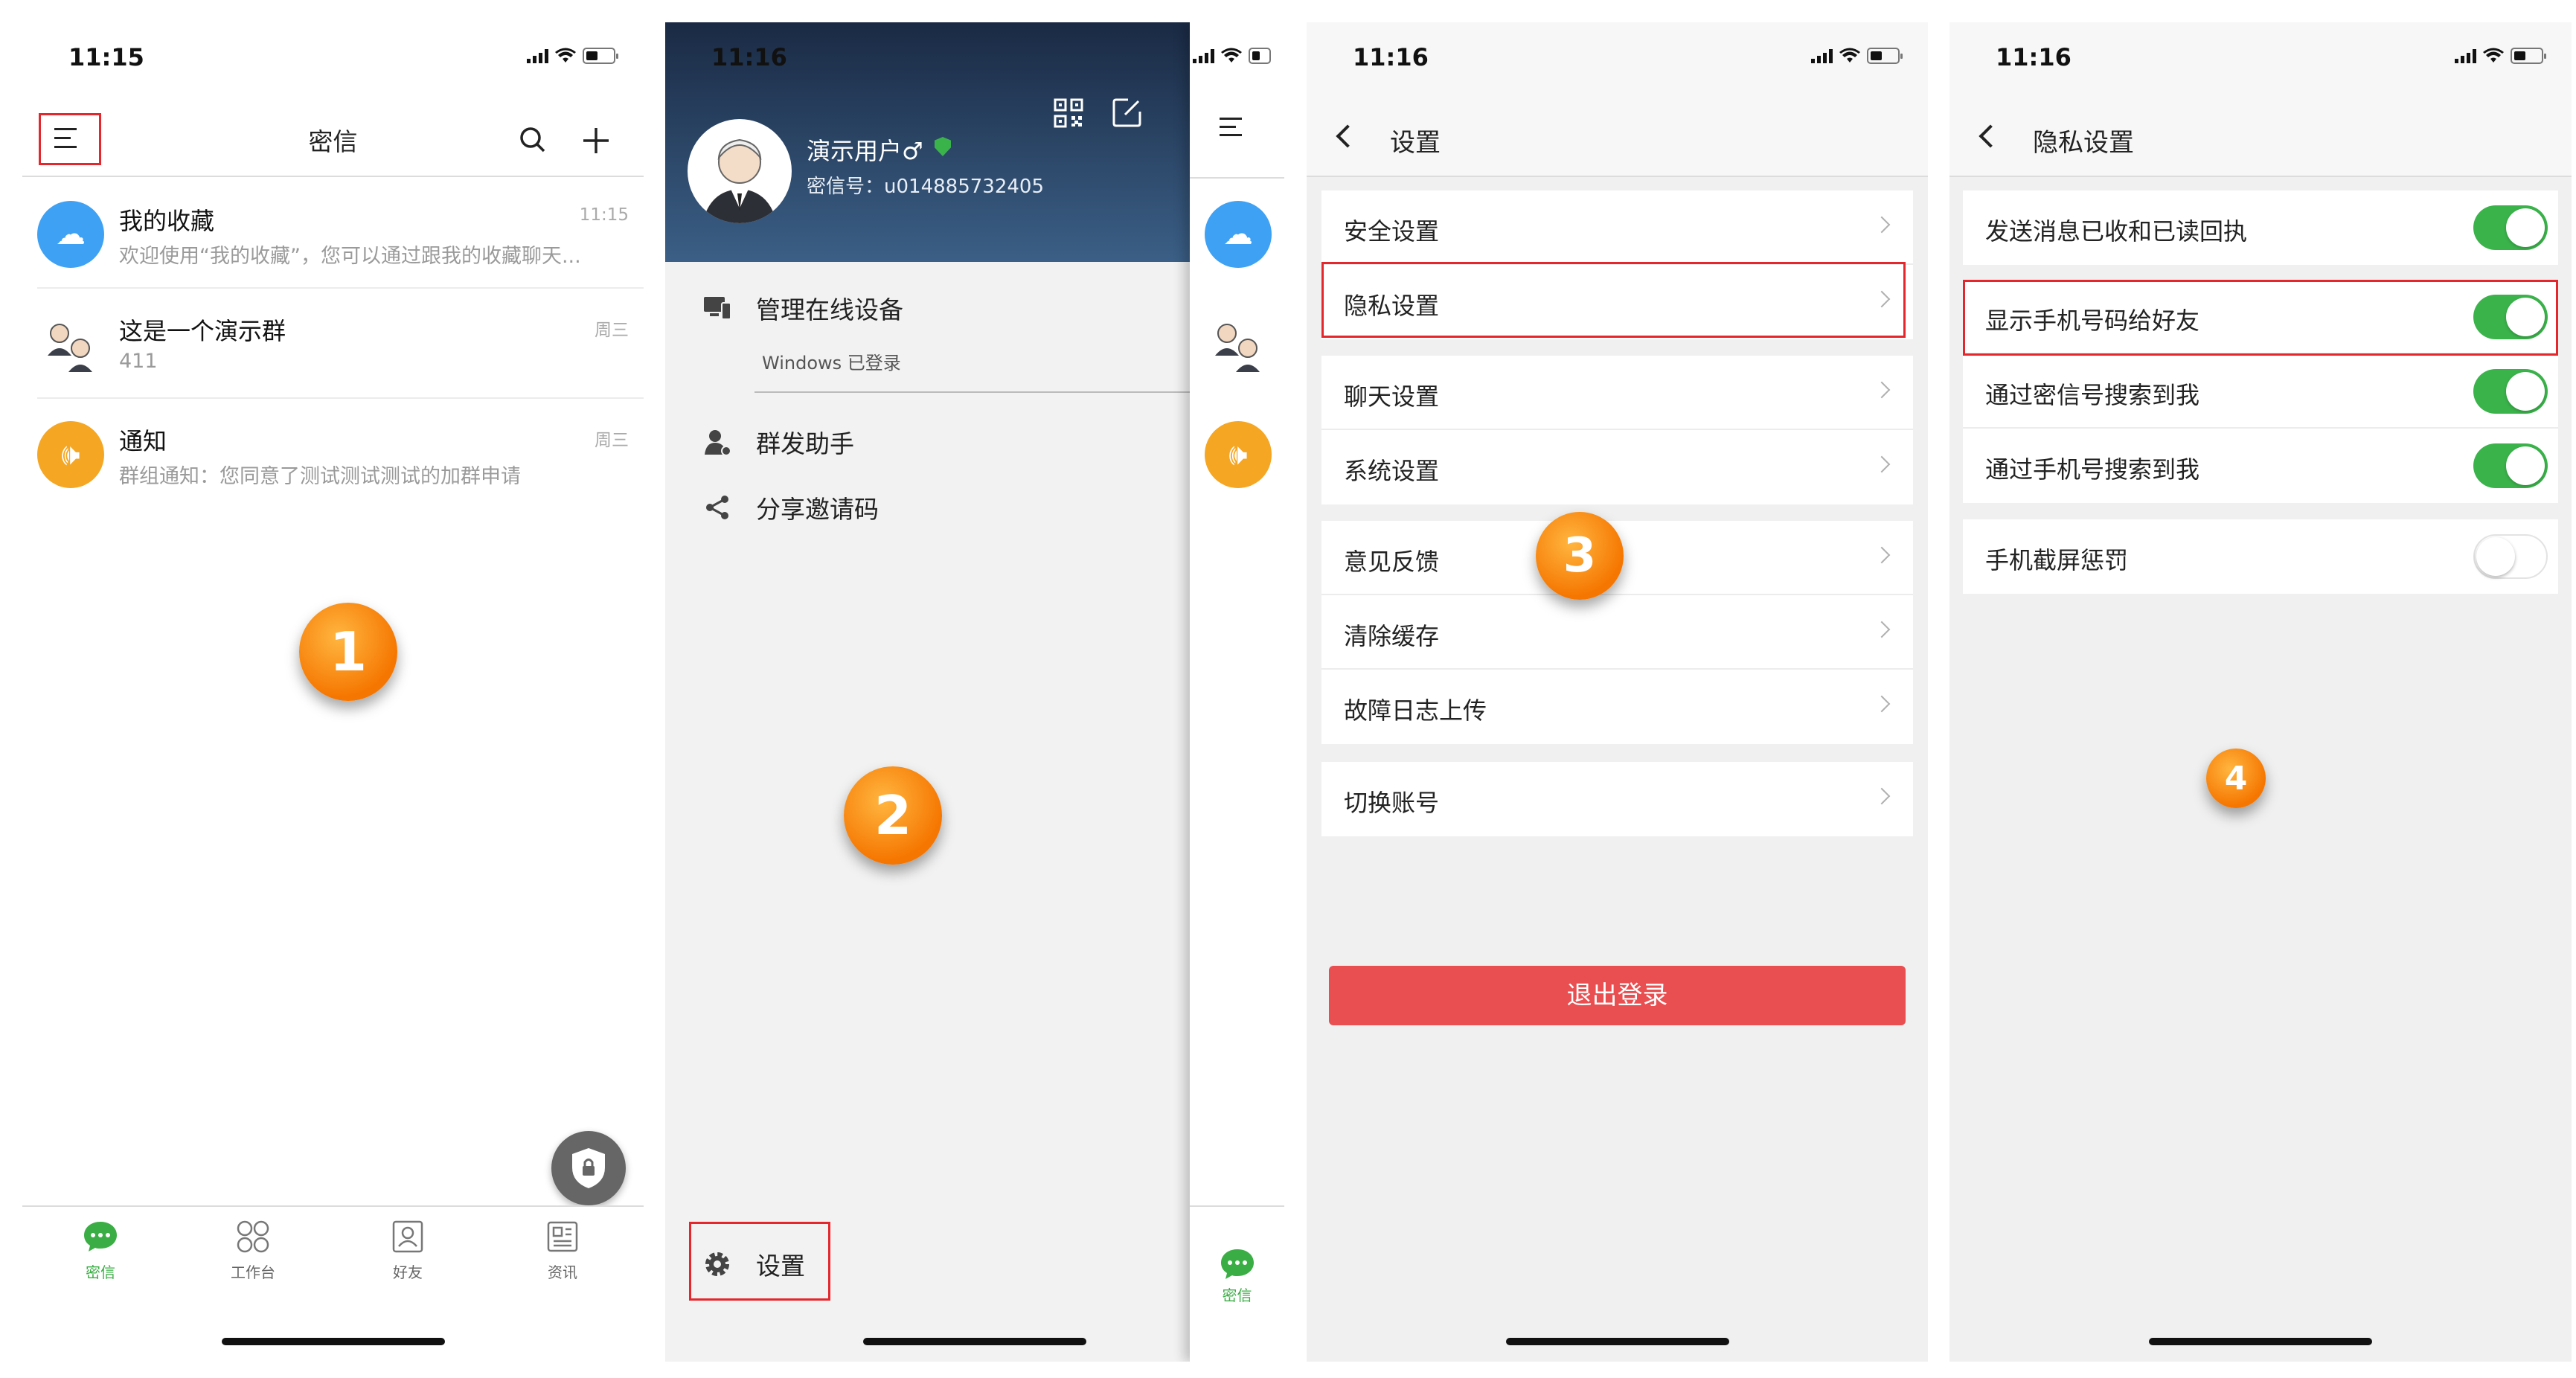  Describe the element at coordinates (740, 171) in the screenshot. I see `avatar` at that location.